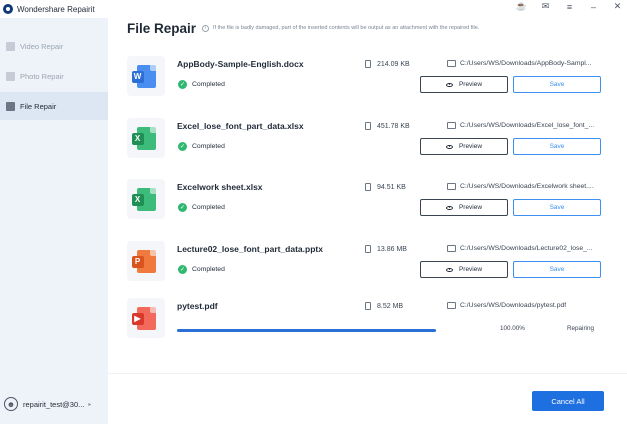  I want to click on file-size-value: 451.78 KB, so click(393, 126).